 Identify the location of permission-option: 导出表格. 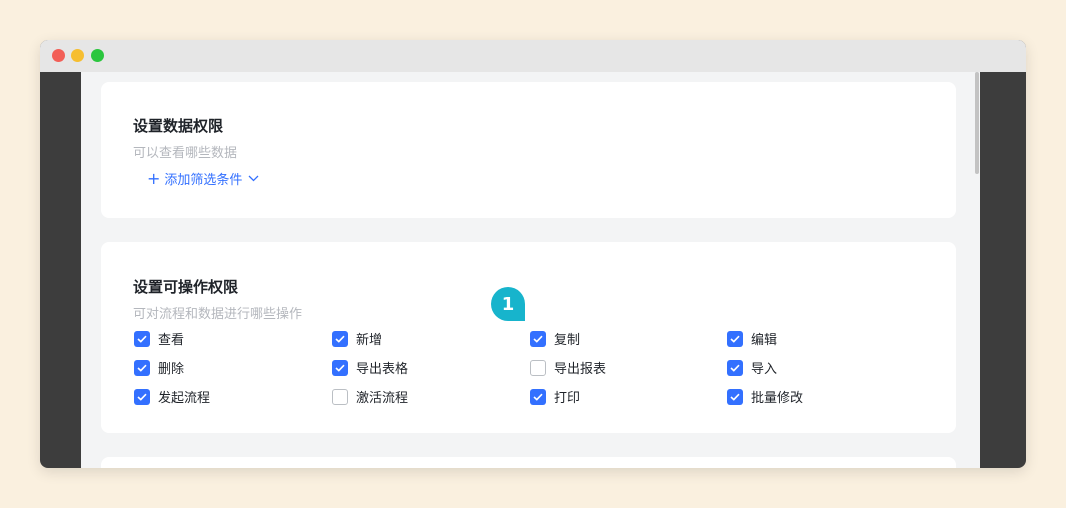
(370, 367).